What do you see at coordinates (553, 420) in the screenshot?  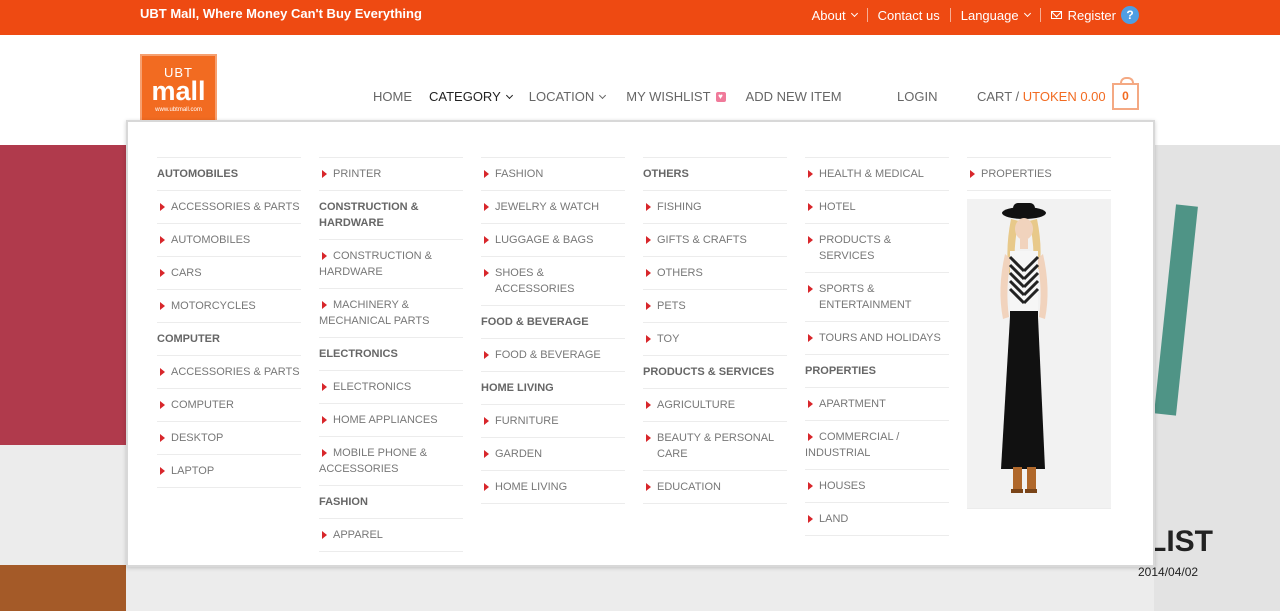 I see `menu-item-link: FURNITURE` at bounding box center [553, 420].